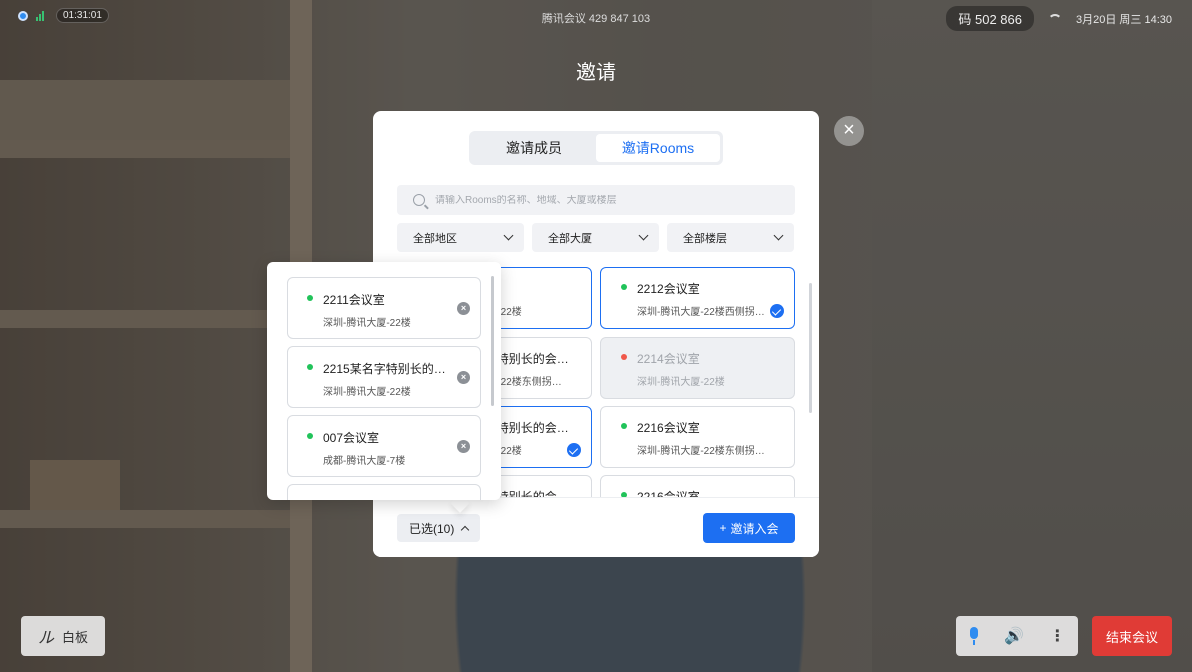 Image resolution: width=1192 pixels, height=672 pixels. I want to click on room-card: 2212会议室 深圳-腾讯大厦-22楼西侧拐角处, so click(697, 298).